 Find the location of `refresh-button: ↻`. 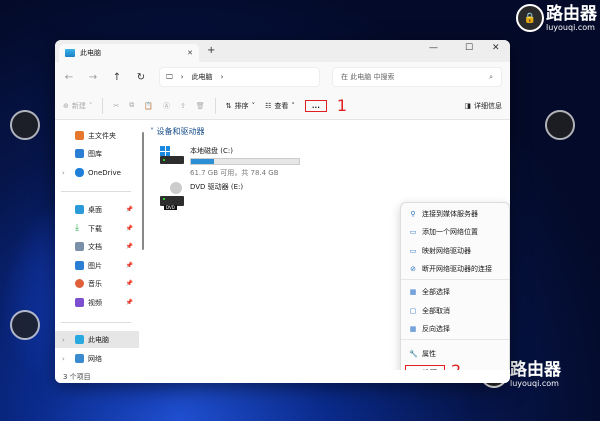

refresh-button: ↻ is located at coordinates (141, 77).